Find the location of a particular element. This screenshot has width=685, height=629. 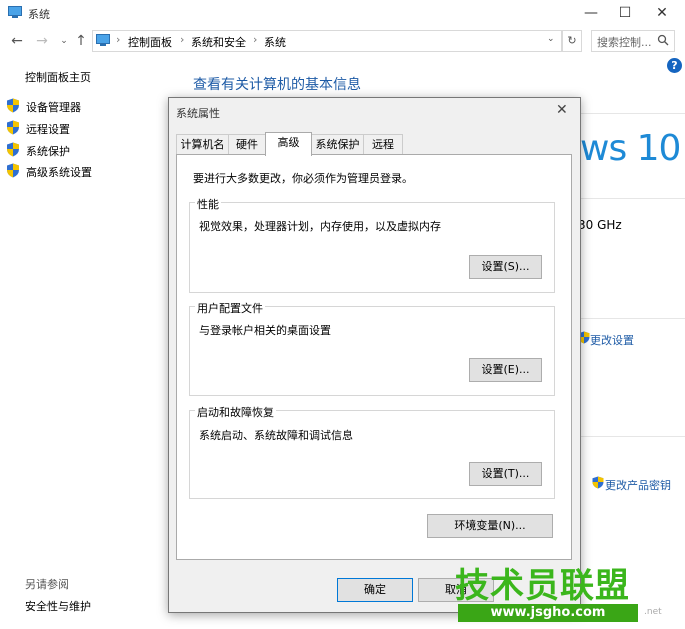

address-bar: › 控制面板 › 系统和安全 › 系统 ⌄ is located at coordinates (327, 41).